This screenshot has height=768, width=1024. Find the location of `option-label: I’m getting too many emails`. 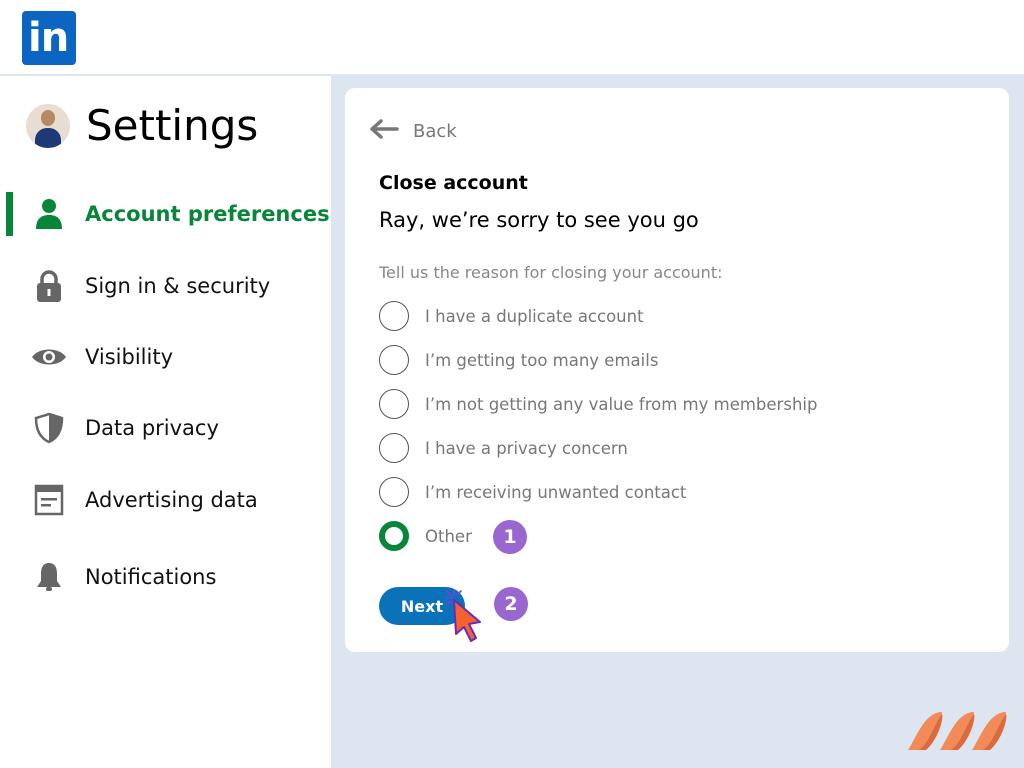

option-label: I’m getting too many emails is located at coordinates (542, 360).